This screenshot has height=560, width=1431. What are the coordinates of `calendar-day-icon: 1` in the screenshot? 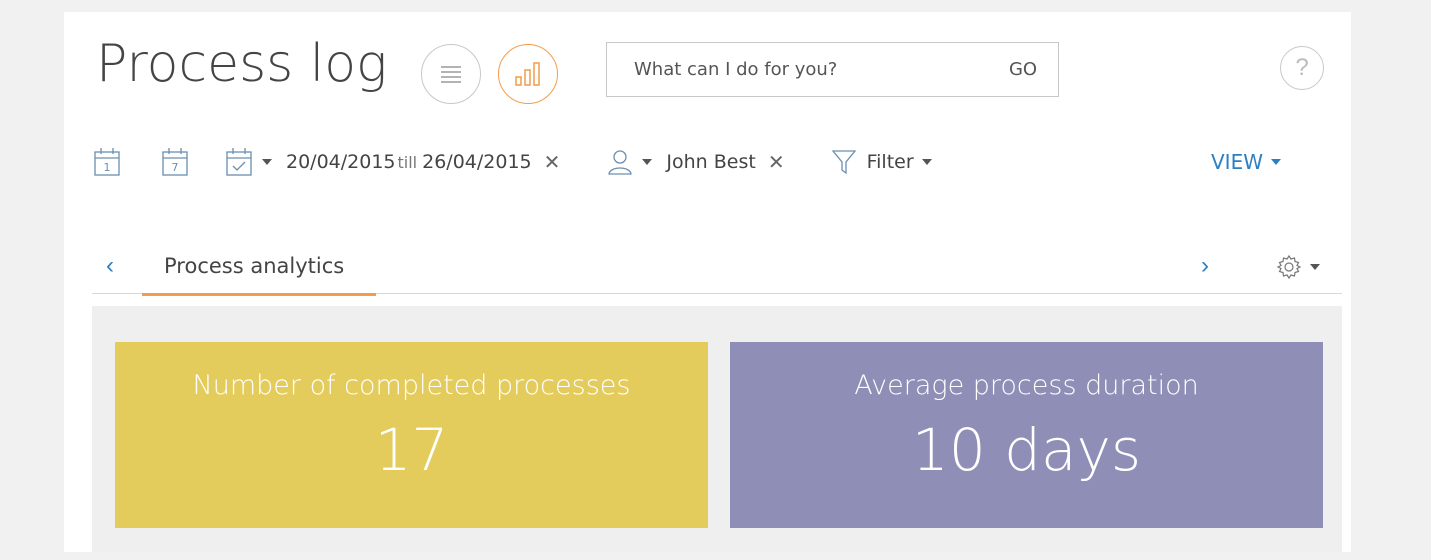 It's located at (107, 162).